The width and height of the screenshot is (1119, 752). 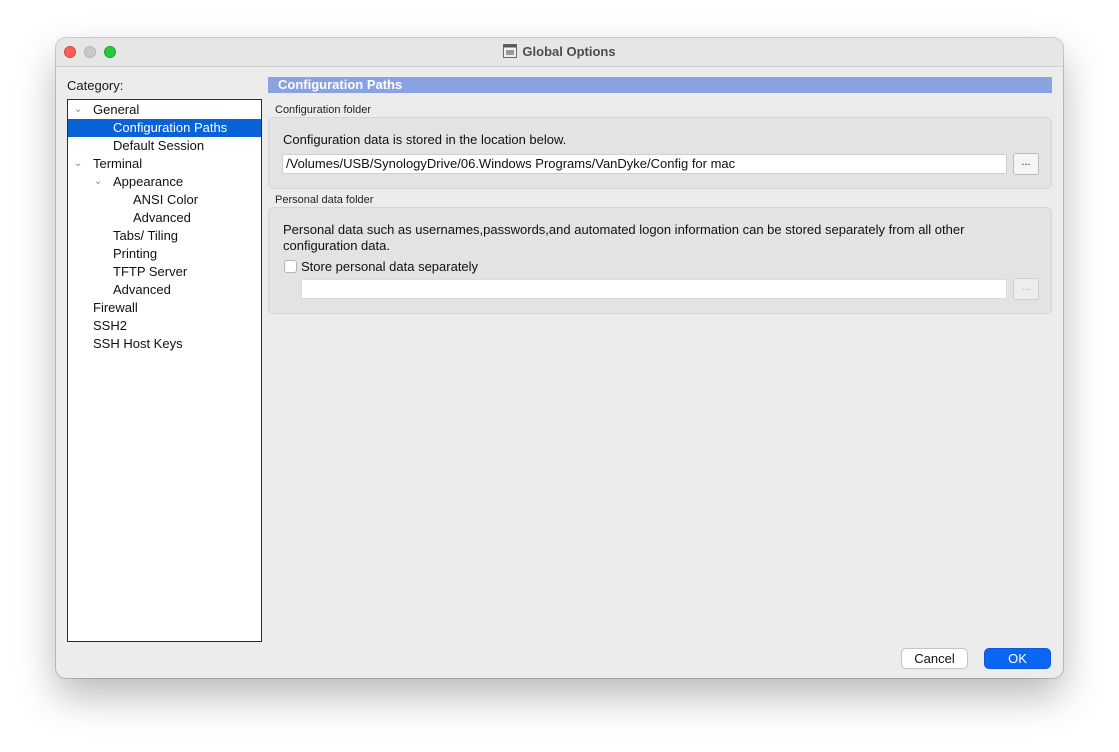 I want to click on config-folder-group-title: Configuration folder, so click(x=323, y=110).